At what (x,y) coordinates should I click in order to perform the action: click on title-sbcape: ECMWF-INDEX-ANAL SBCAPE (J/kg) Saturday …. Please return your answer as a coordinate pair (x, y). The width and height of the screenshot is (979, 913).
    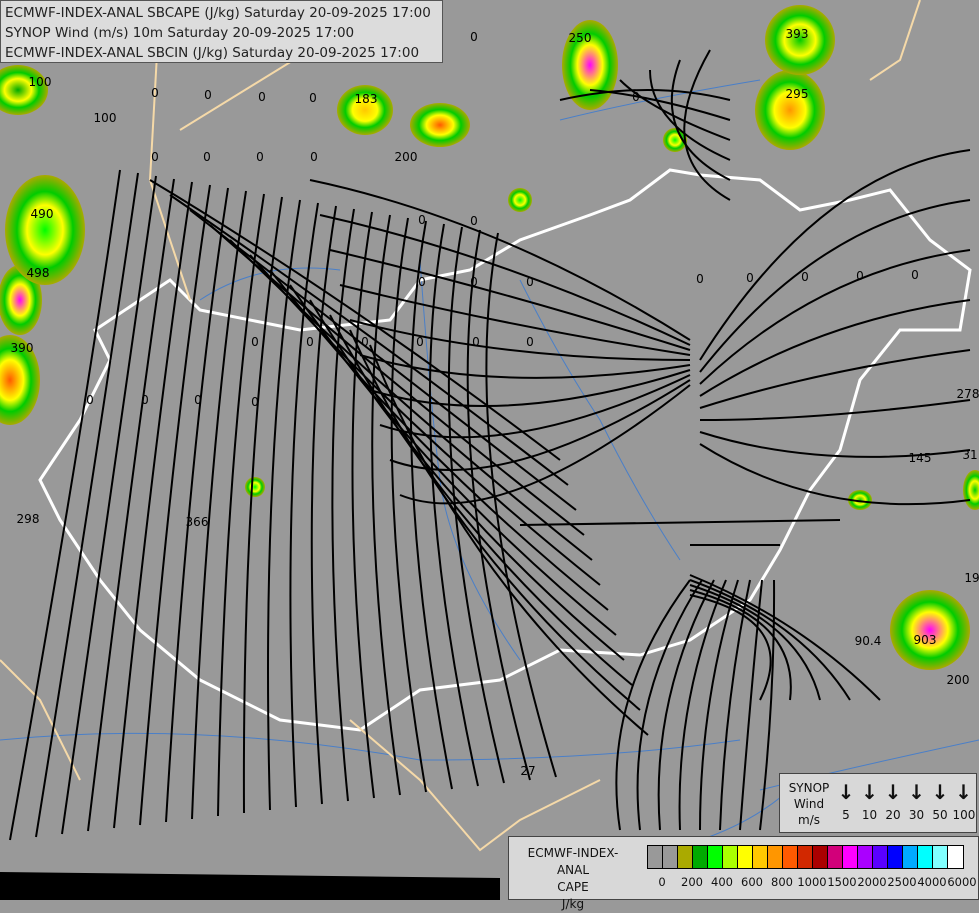
    Looking at the image, I should click on (218, 13).